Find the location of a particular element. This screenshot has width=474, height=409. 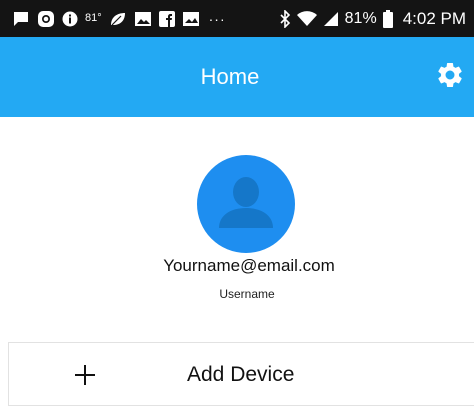

user-silhouette-icon is located at coordinates (246, 204).